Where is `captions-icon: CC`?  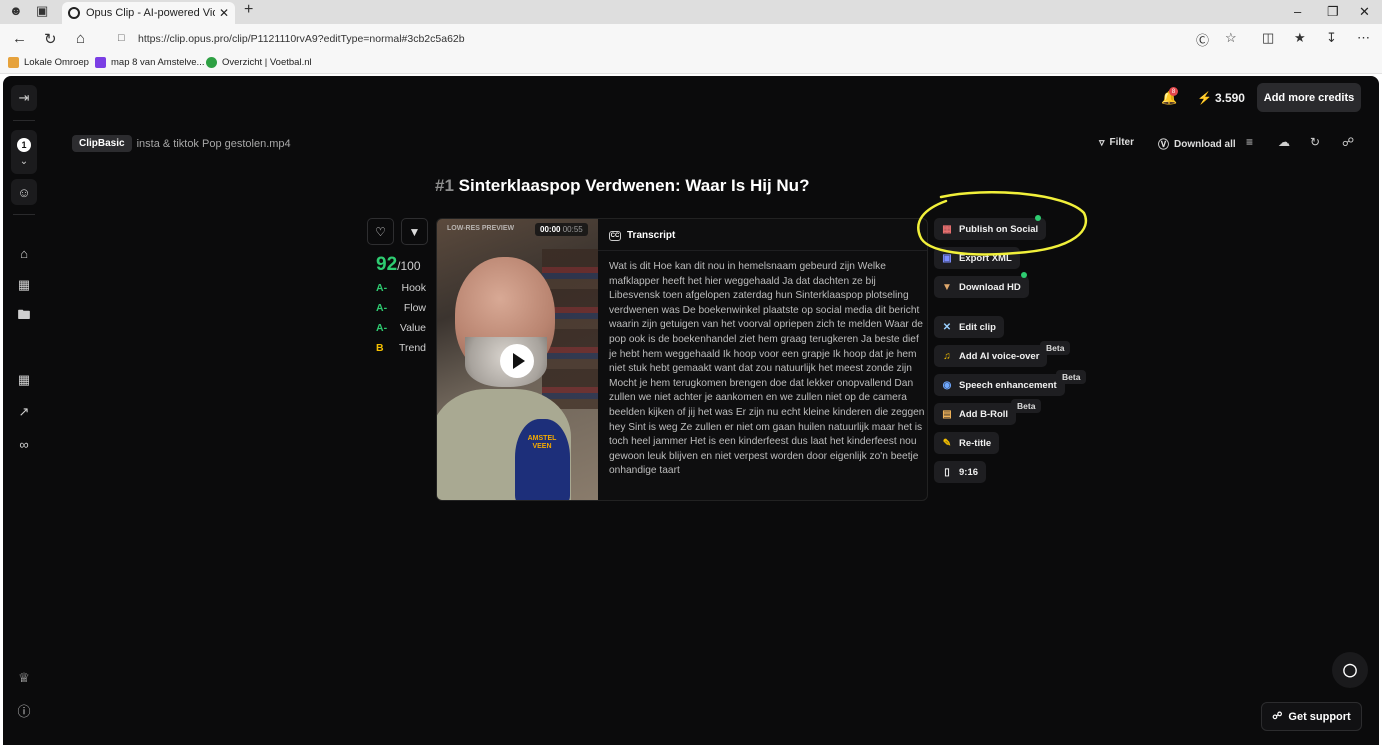 captions-icon: CC is located at coordinates (615, 235).